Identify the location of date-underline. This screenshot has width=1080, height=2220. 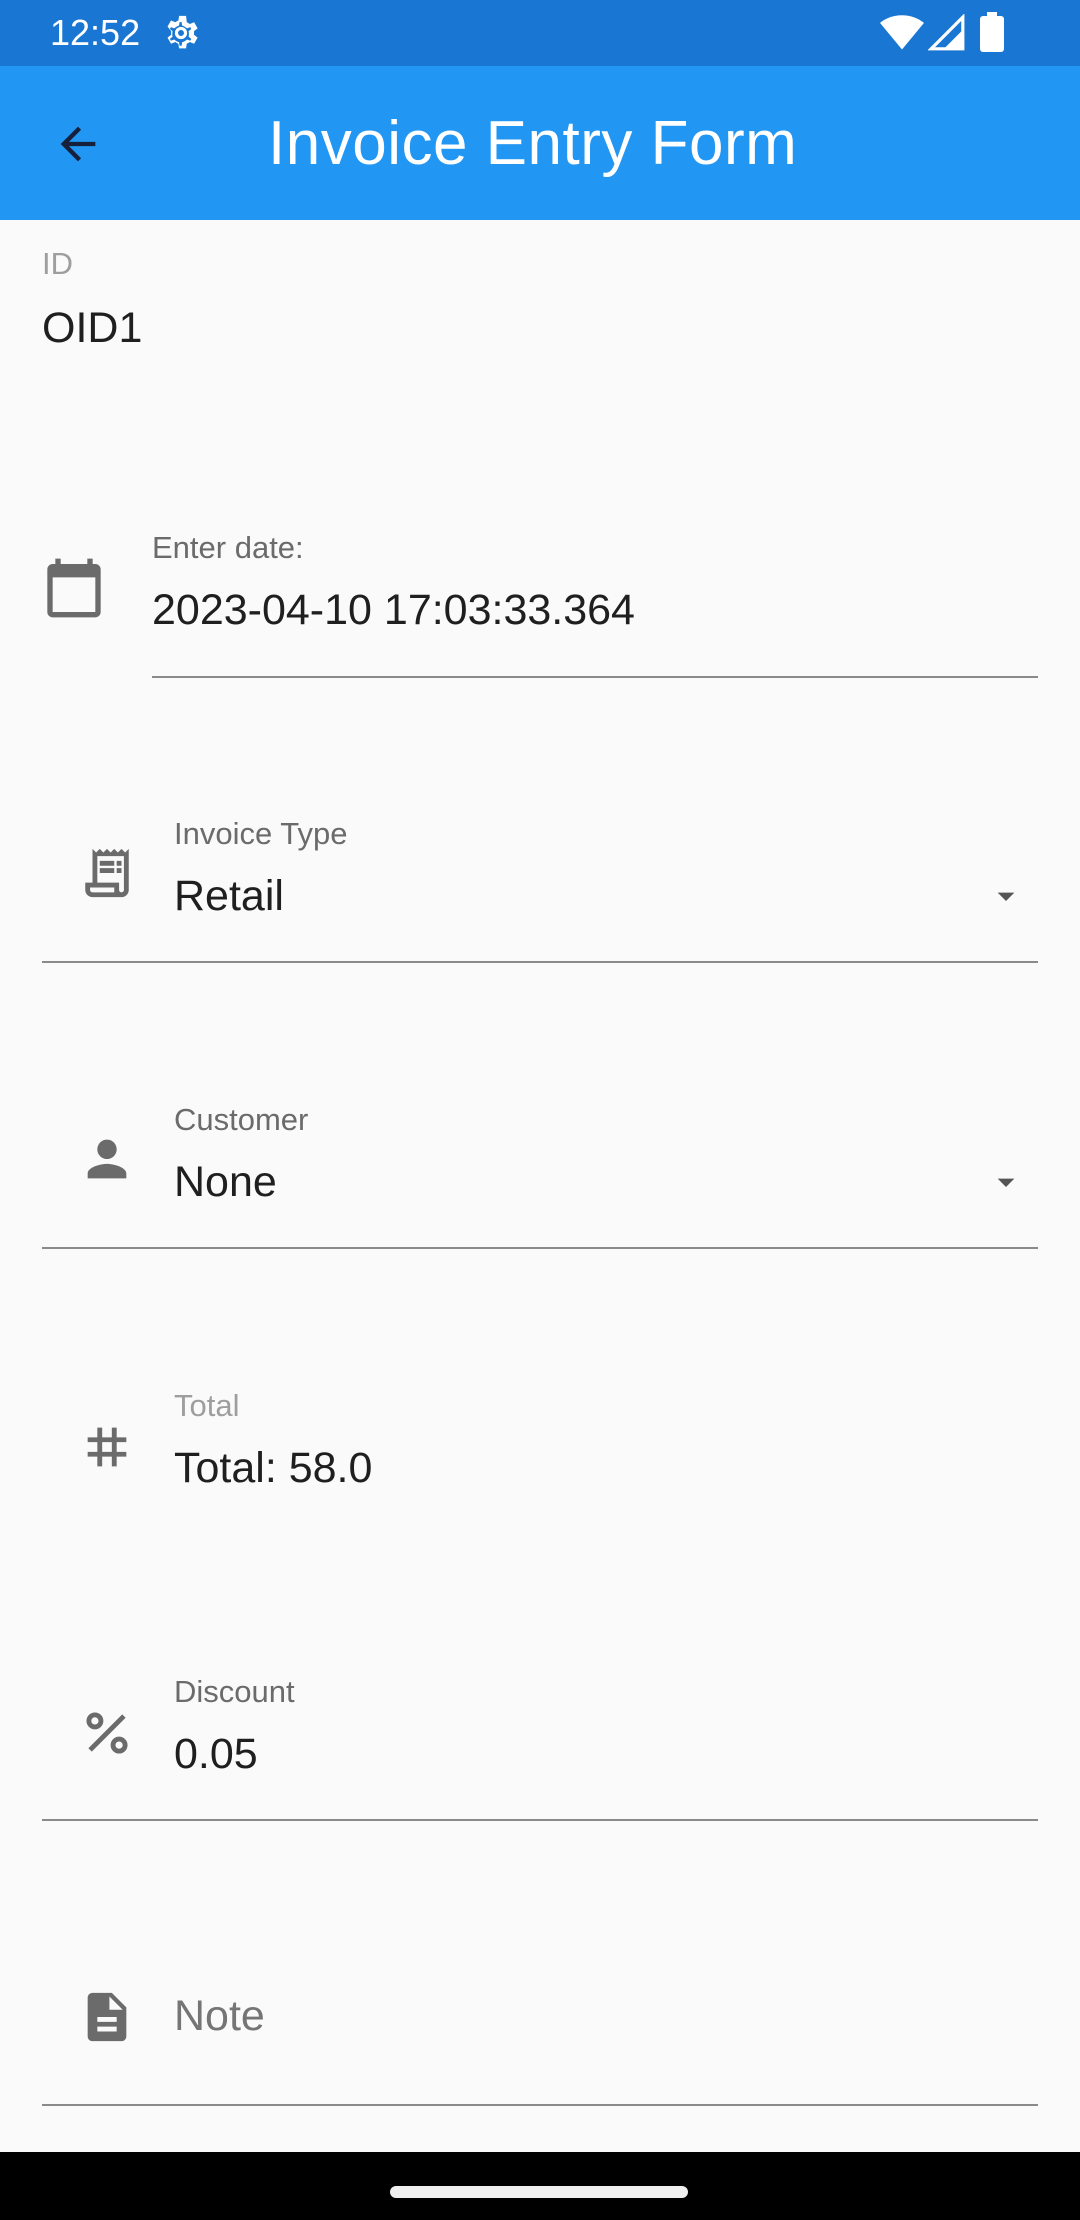
(595, 677).